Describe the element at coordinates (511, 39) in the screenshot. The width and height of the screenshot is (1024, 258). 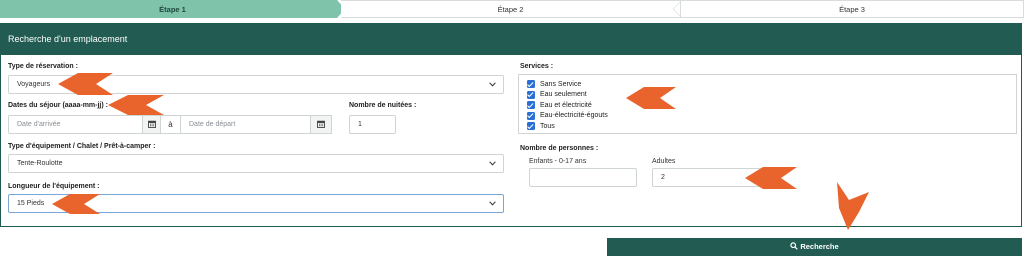
I see `panel-title: Recherche d'un emplacement` at that location.